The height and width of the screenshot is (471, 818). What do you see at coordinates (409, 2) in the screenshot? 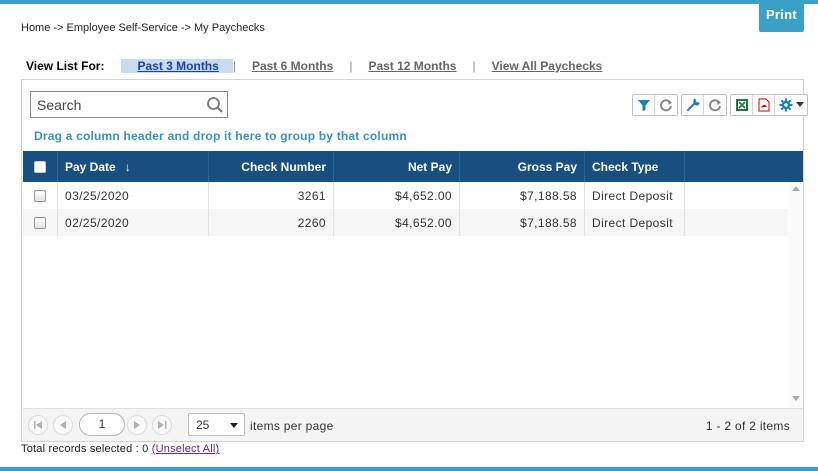
I see `top-accent-bar` at bounding box center [409, 2].